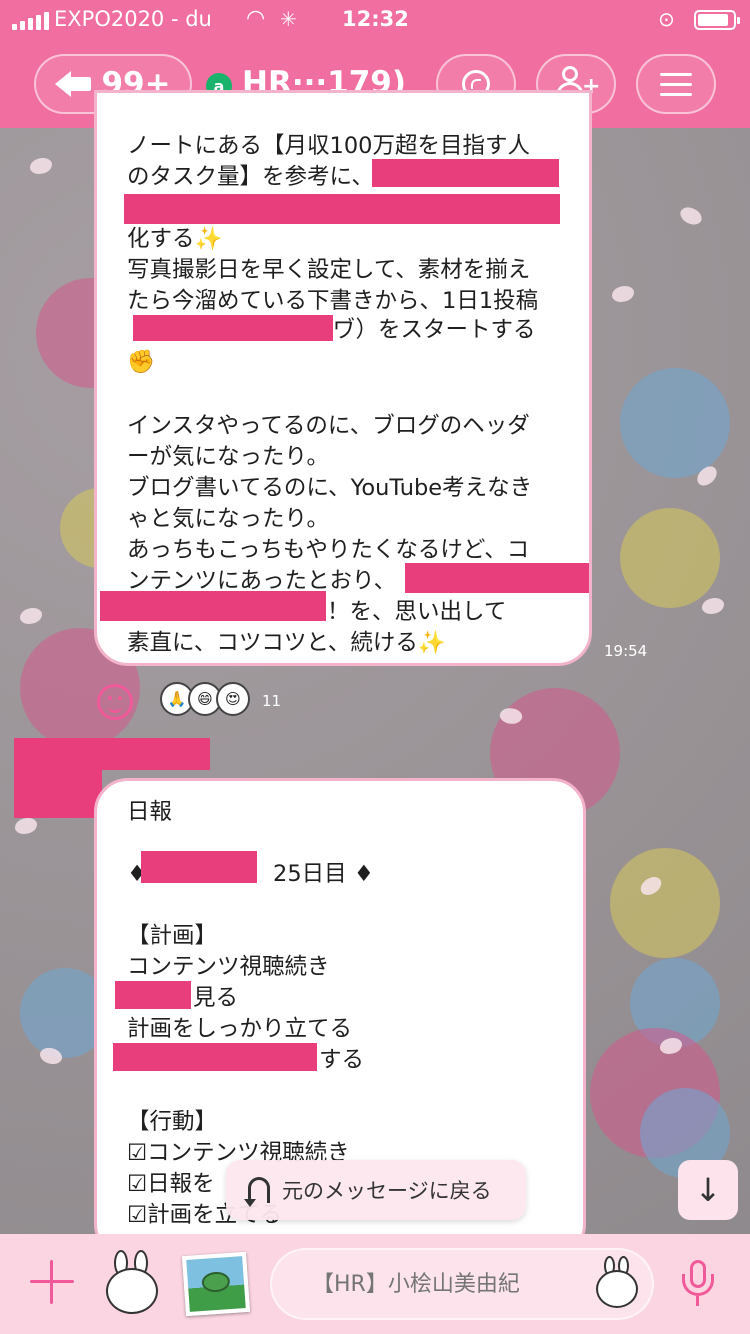 This screenshot has height=1334, width=750. What do you see at coordinates (328, 550) in the screenshot?
I see `message-line: あっちもこっちもやりたくなるけど、コ` at bounding box center [328, 550].